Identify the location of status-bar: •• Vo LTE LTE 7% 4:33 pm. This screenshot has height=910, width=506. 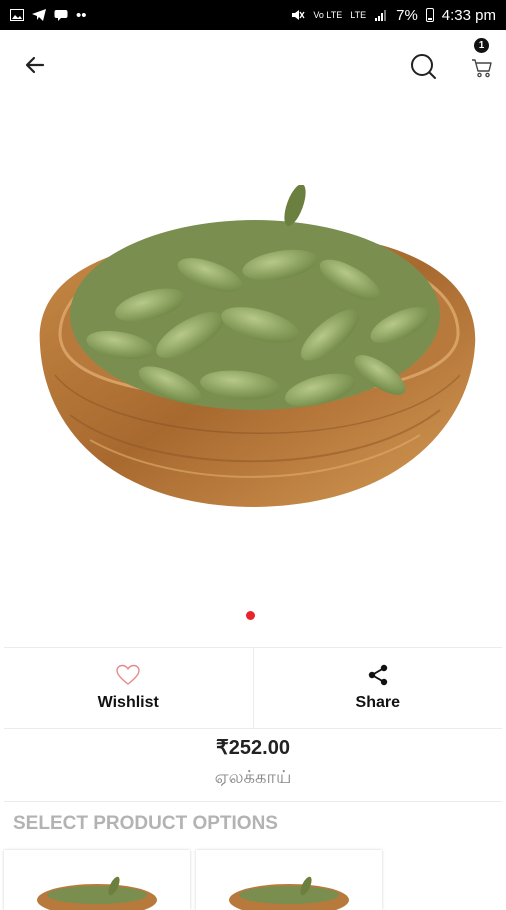
(253, 15).